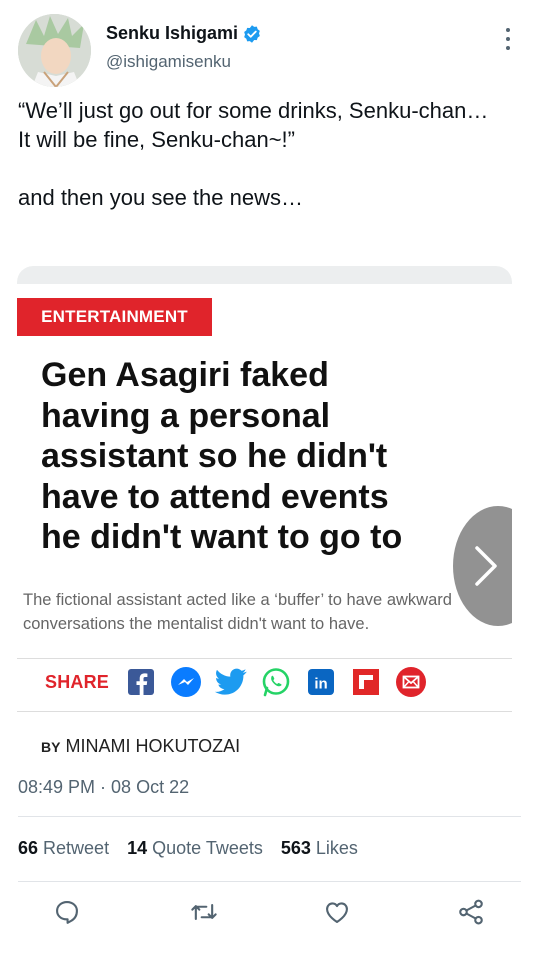 This screenshot has height=960, width=539. What do you see at coordinates (103, 787) in the screenshot?
I see `tweet-timestamp: 08:49 PM · 08 Oct 22` at bounding box center [103, 787].